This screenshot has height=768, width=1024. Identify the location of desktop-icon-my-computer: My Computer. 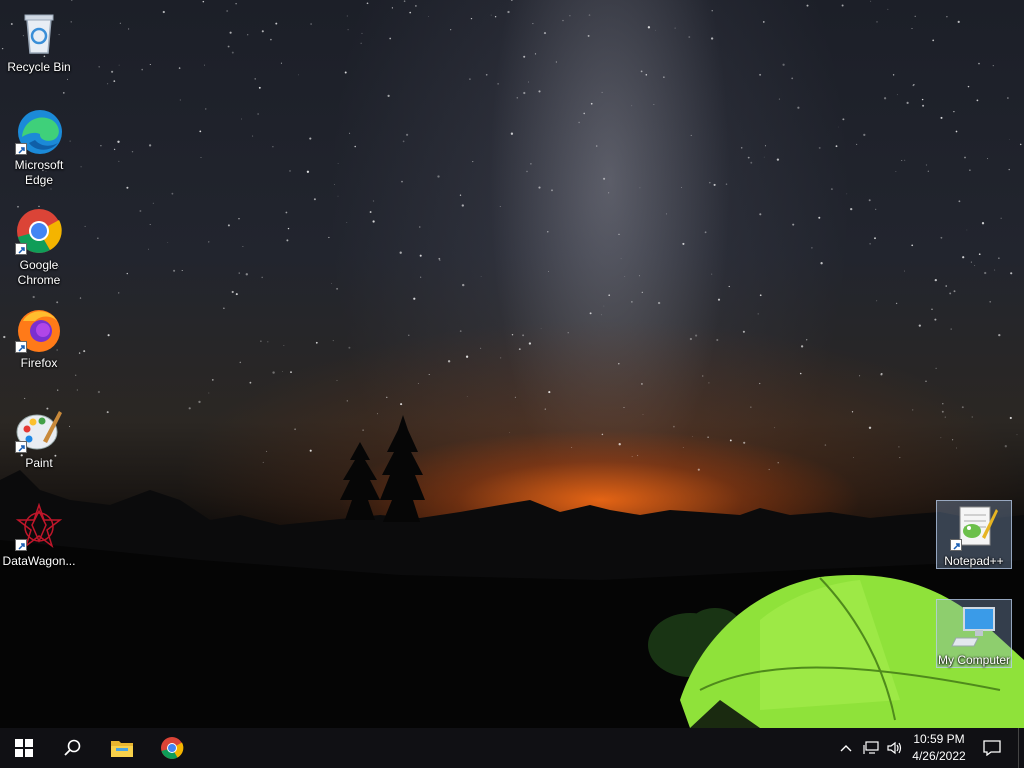
(974, 633).